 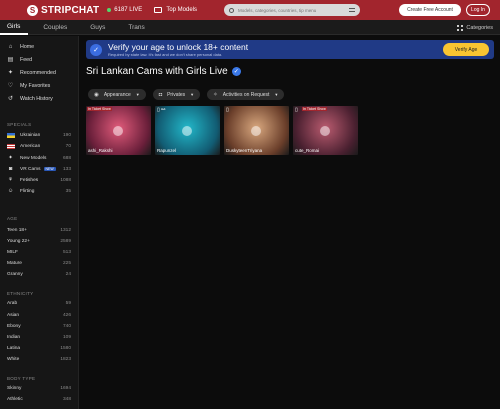 What do you see at coordinates (479, 27) in the screenshot?
I see `categories-label: Categories` at bounding box center [479, 27].